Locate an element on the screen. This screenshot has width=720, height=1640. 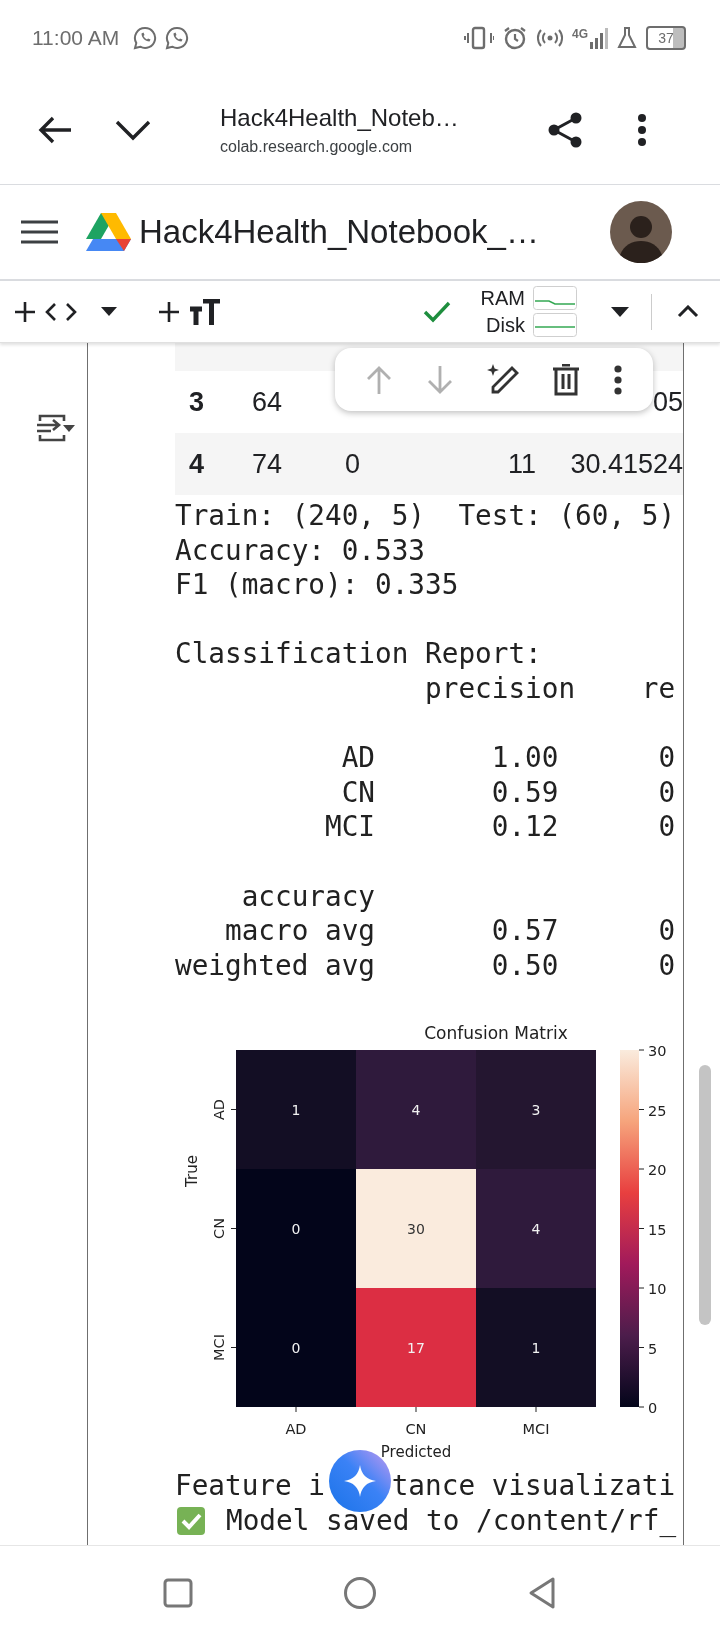
back-arrow-icon is located at coordinates (55, 129).